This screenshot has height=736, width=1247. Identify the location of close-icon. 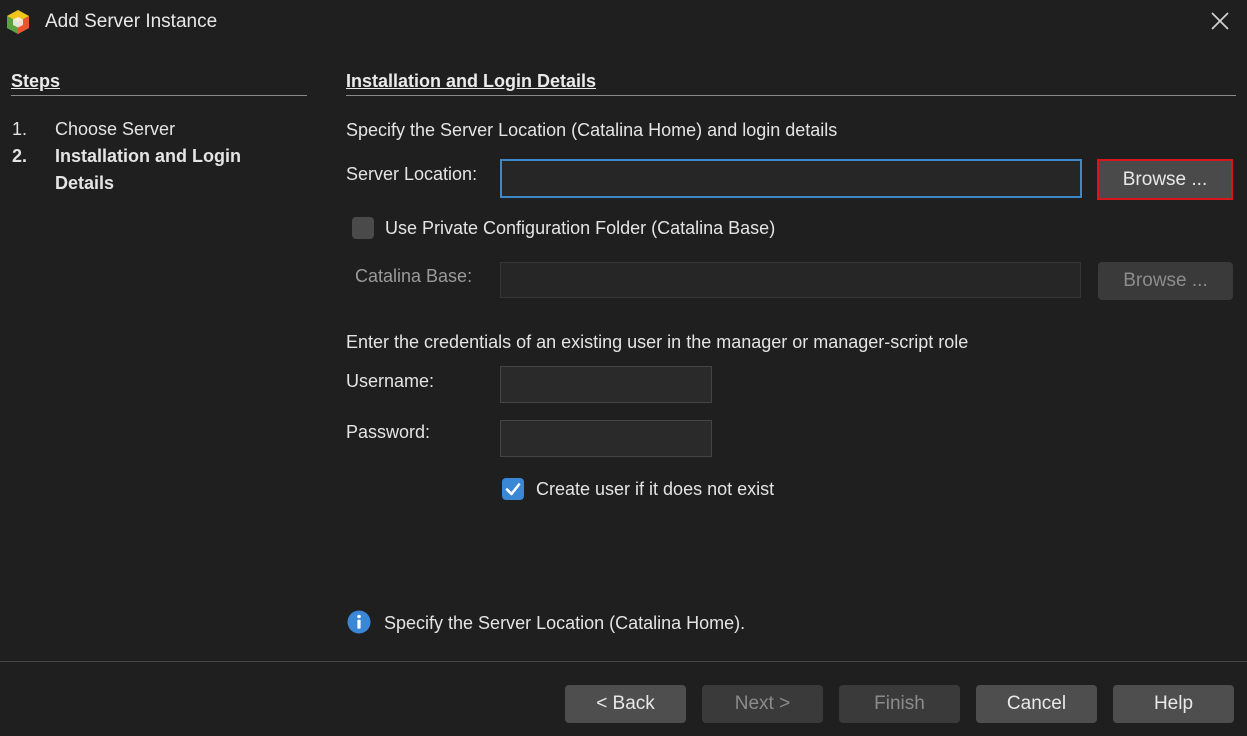
(1220, 21).